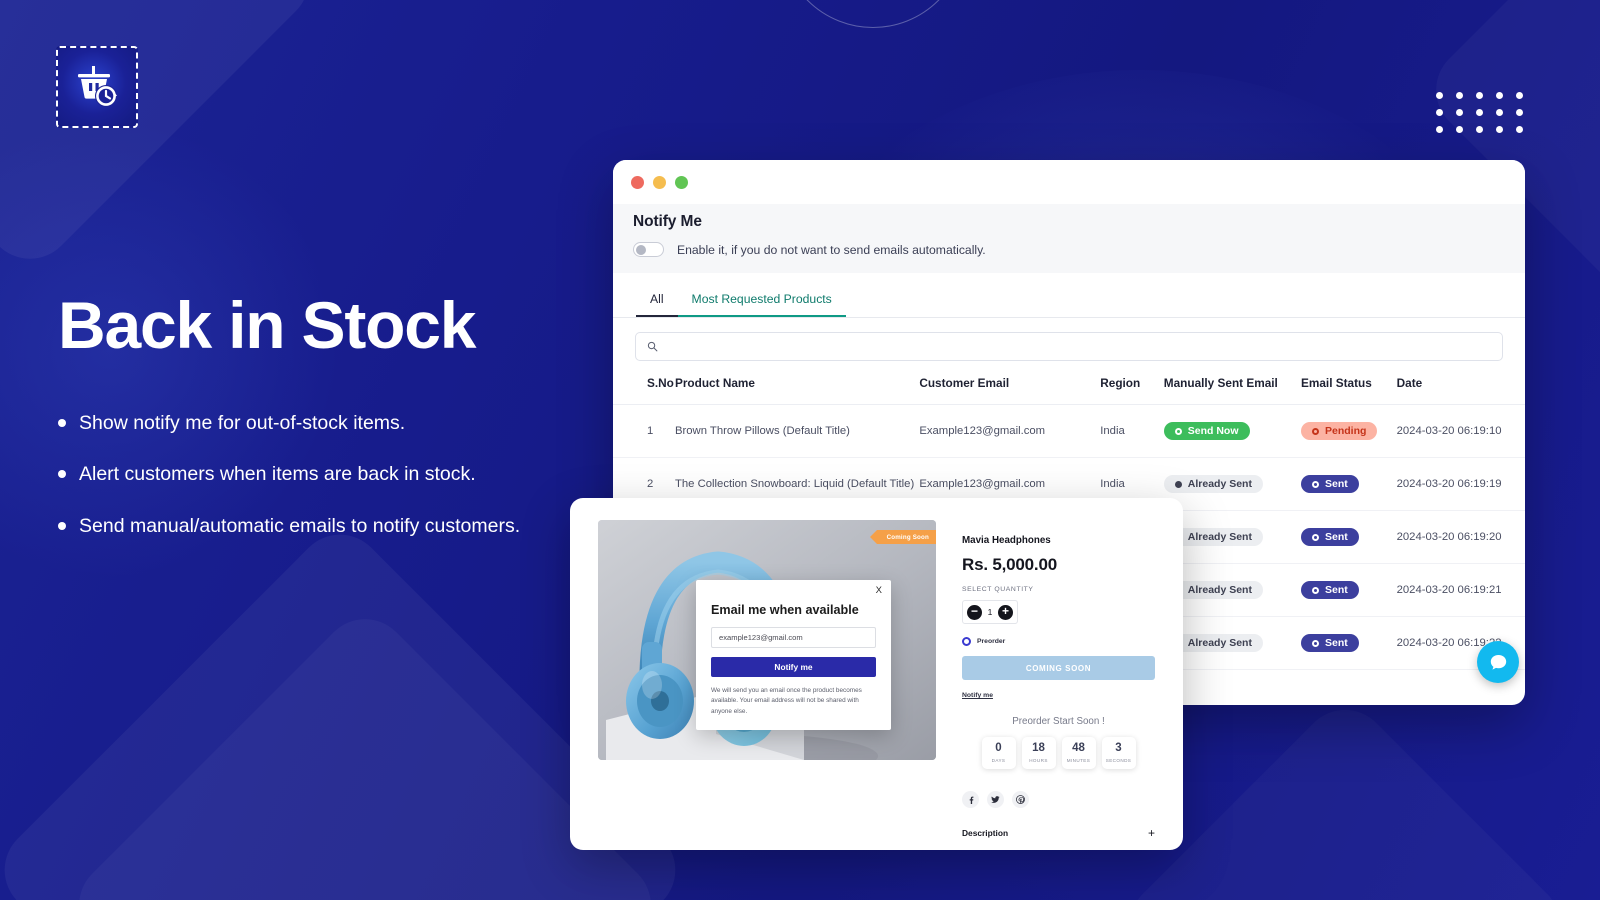 The width and height of the screenshot is (1600, 900). I want to click on chat-widget-button, so click(1498, 662).